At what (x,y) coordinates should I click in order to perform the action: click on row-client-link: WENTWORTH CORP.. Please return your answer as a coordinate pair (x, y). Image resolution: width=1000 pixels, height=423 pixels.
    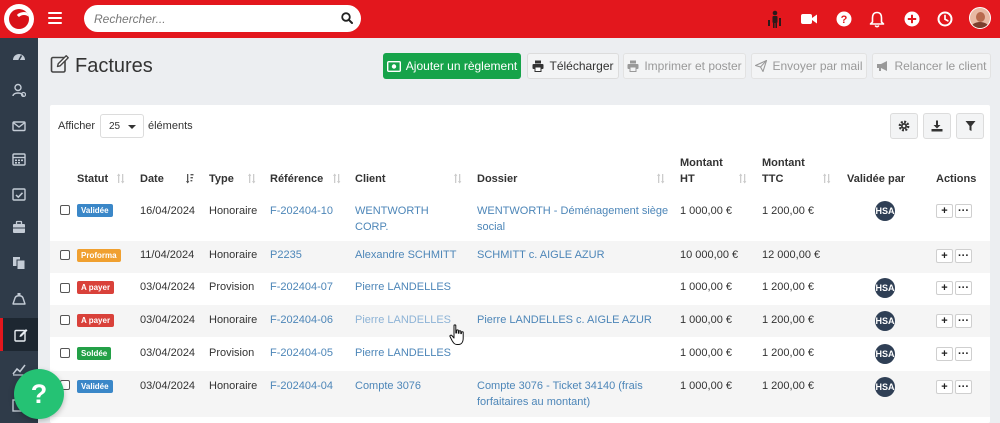
    Looking at the image, I should click on (392, 219).